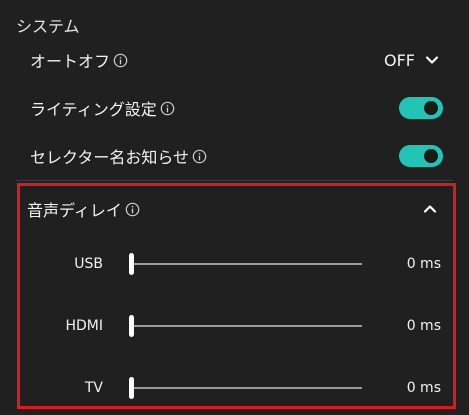 Image resolution: width=469 pixels, height=415 pixels. Describe the element at coordinates (88, 264) in the screenshot. I see `slider-label: USB` at that location.